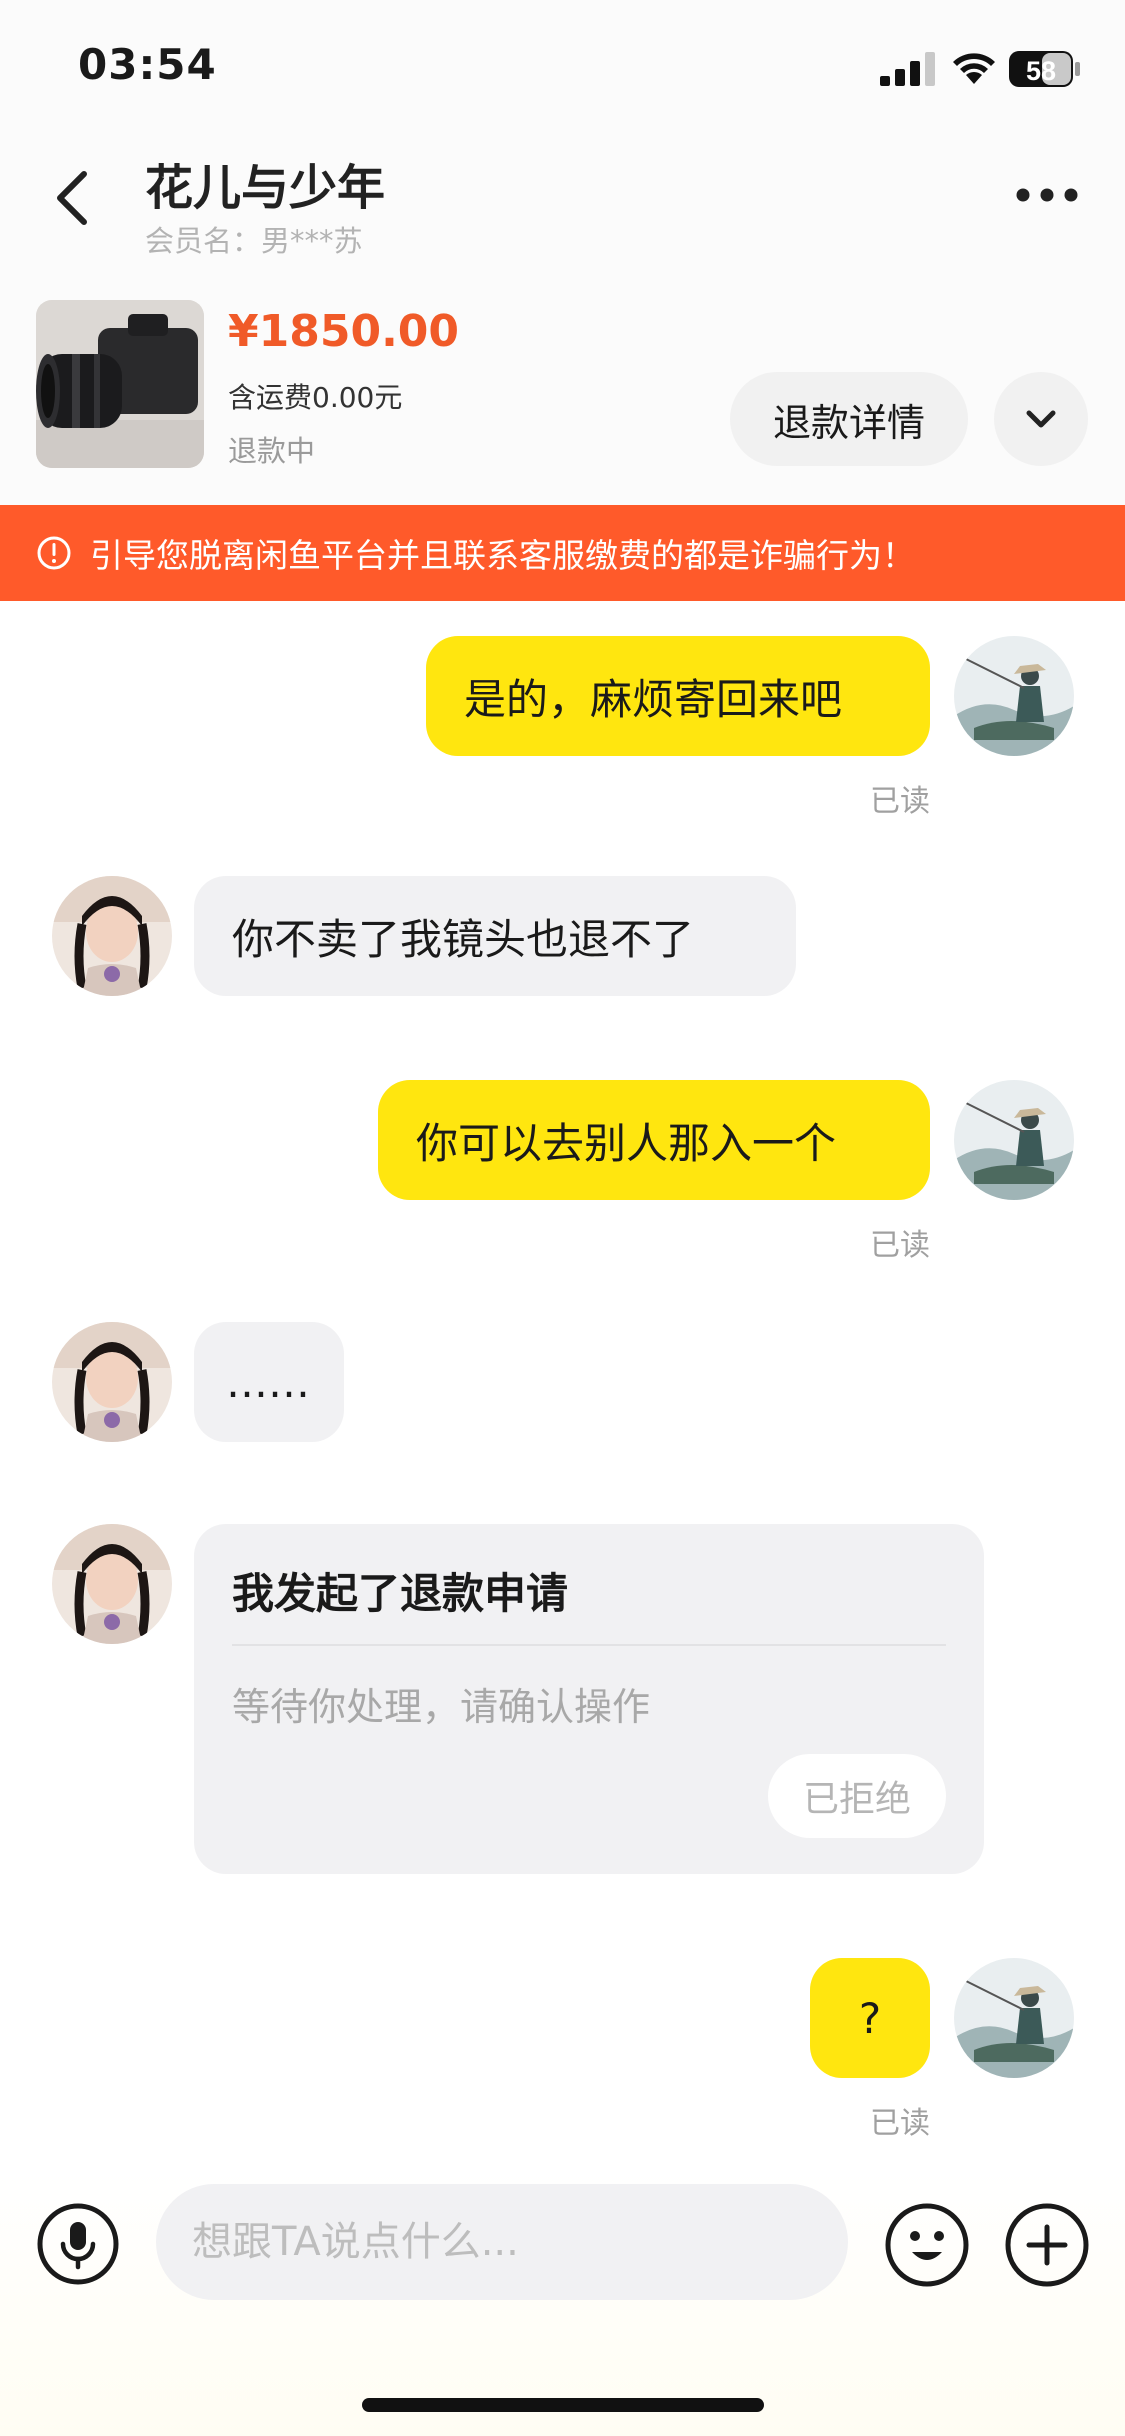 The image size is (1125, 2436). What do you see at coordinates (147, 64) in the screenshot?
I see `status-time: 03:54` at bounding box center [147, 64].